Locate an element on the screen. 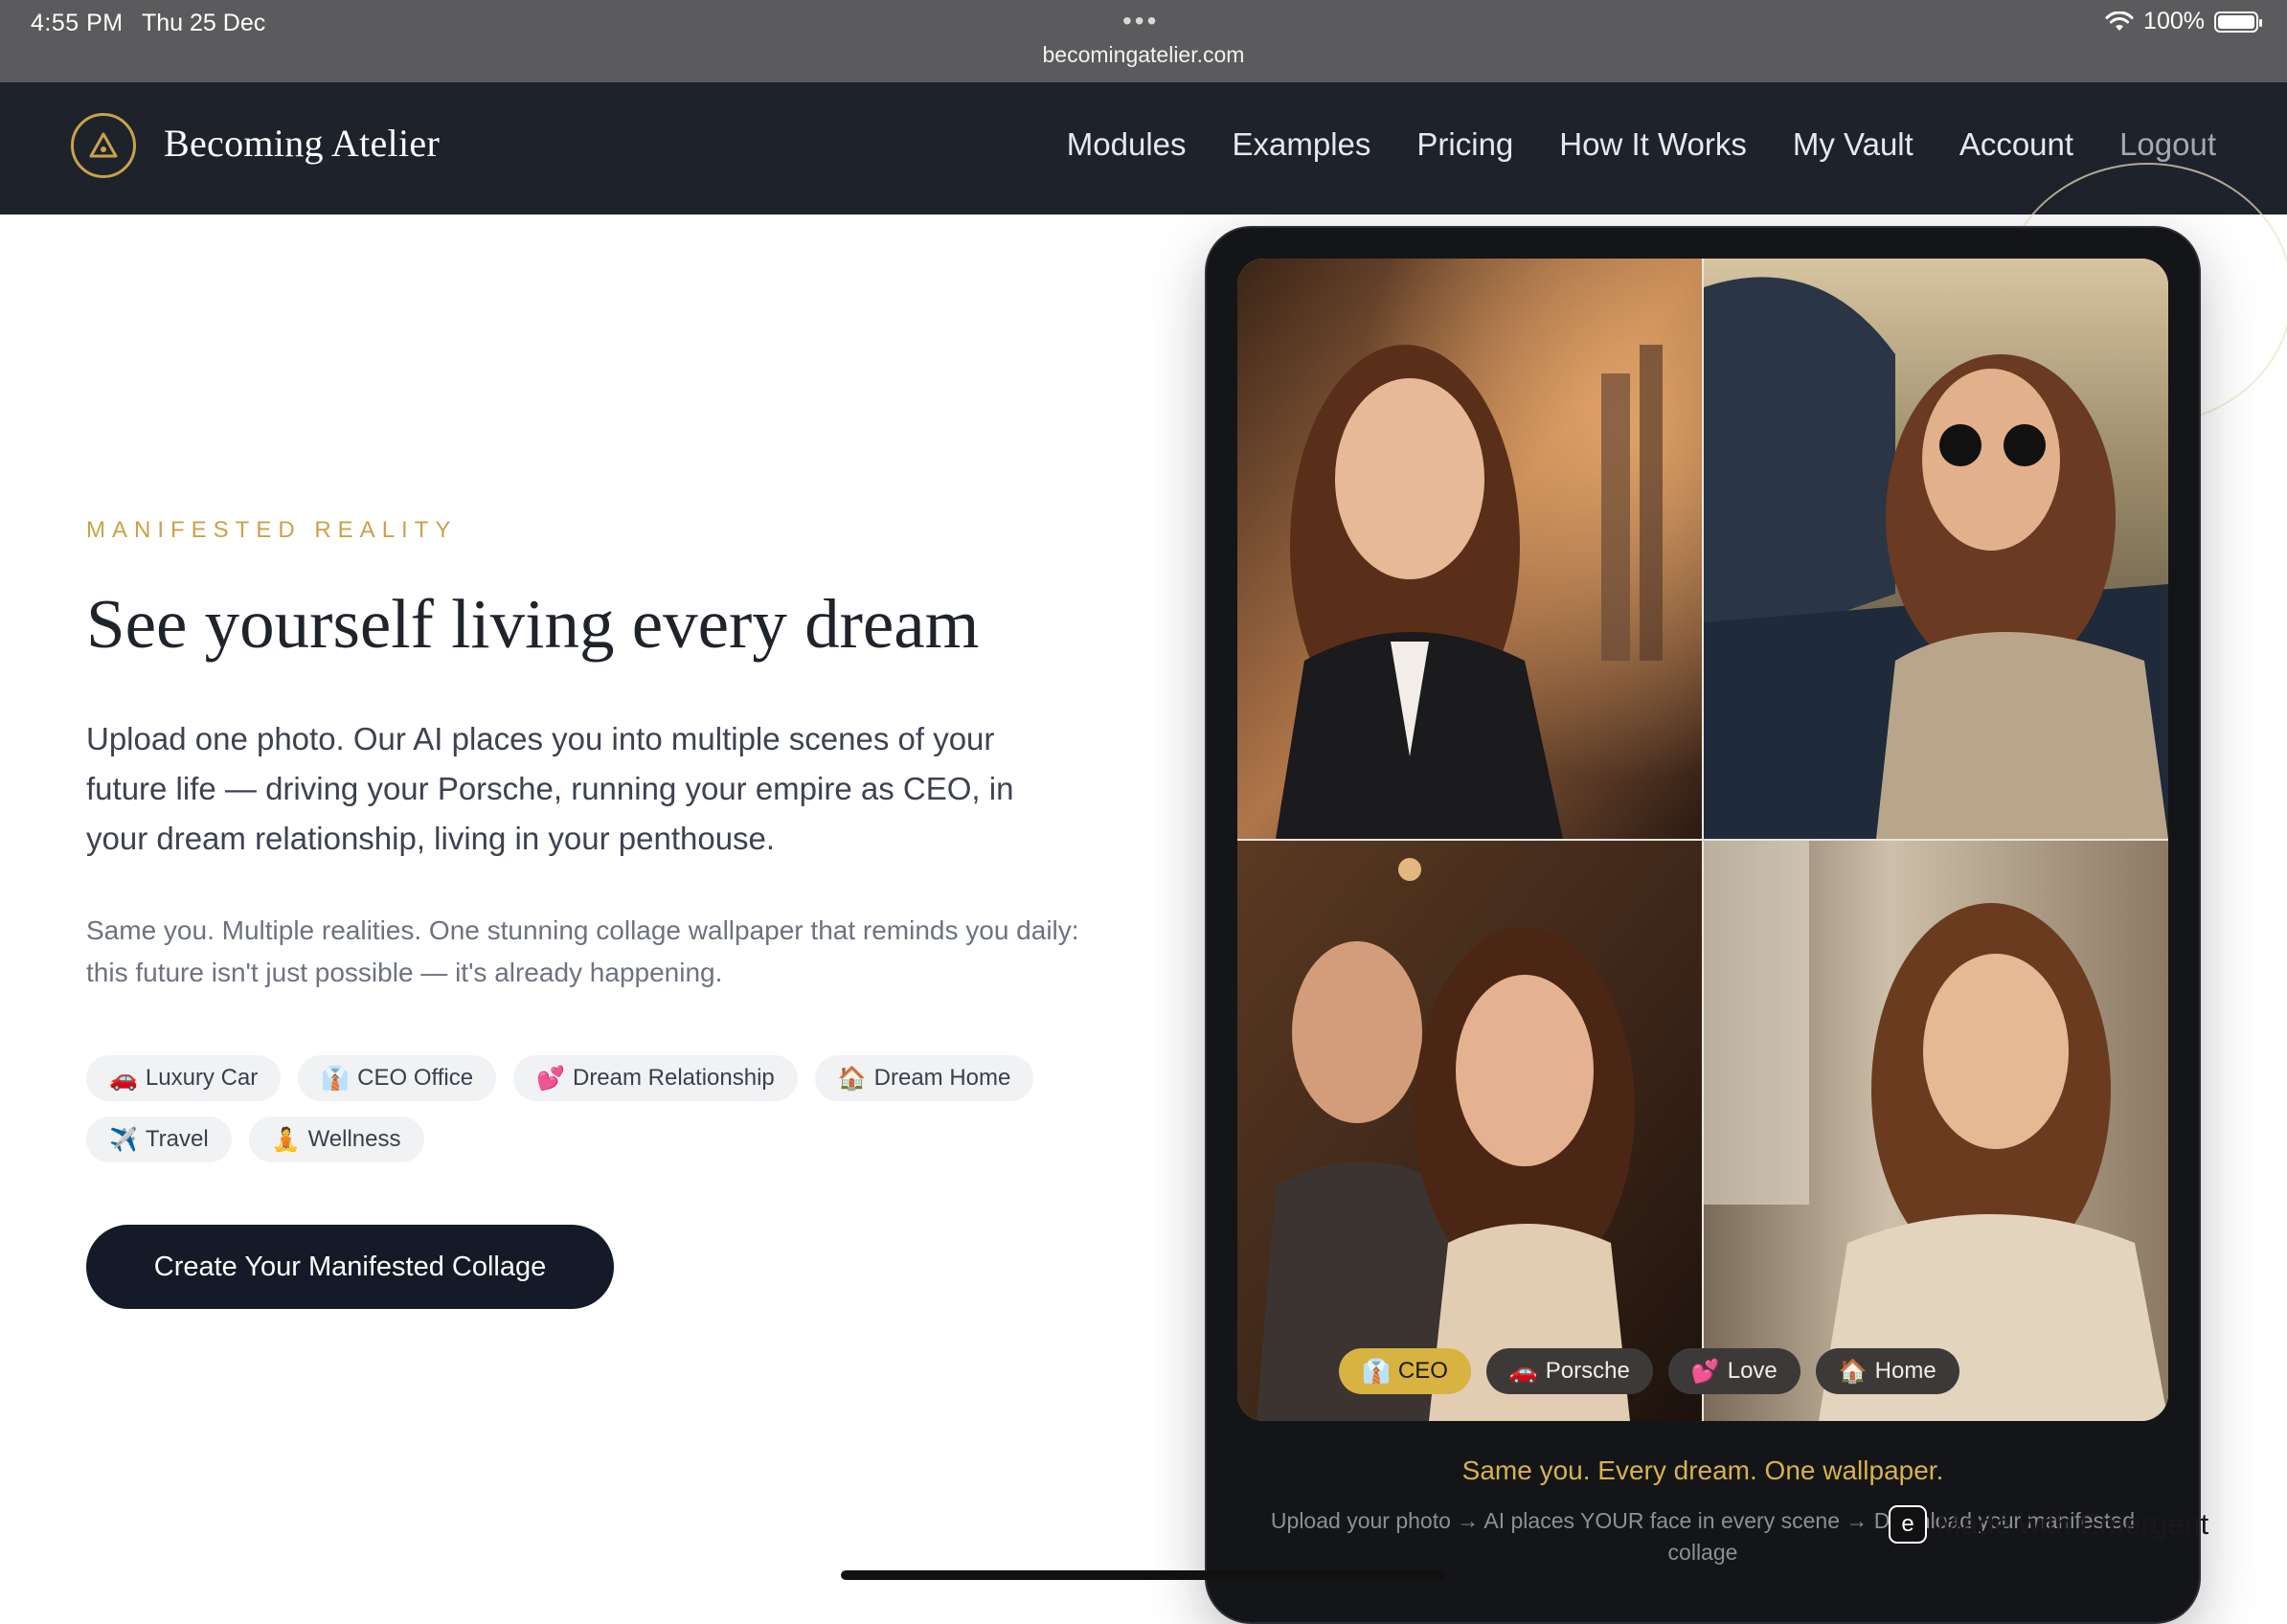 The height and width of the screenshot is (1624, 2287). wifi-icon is located at coordinates (2119, 21).